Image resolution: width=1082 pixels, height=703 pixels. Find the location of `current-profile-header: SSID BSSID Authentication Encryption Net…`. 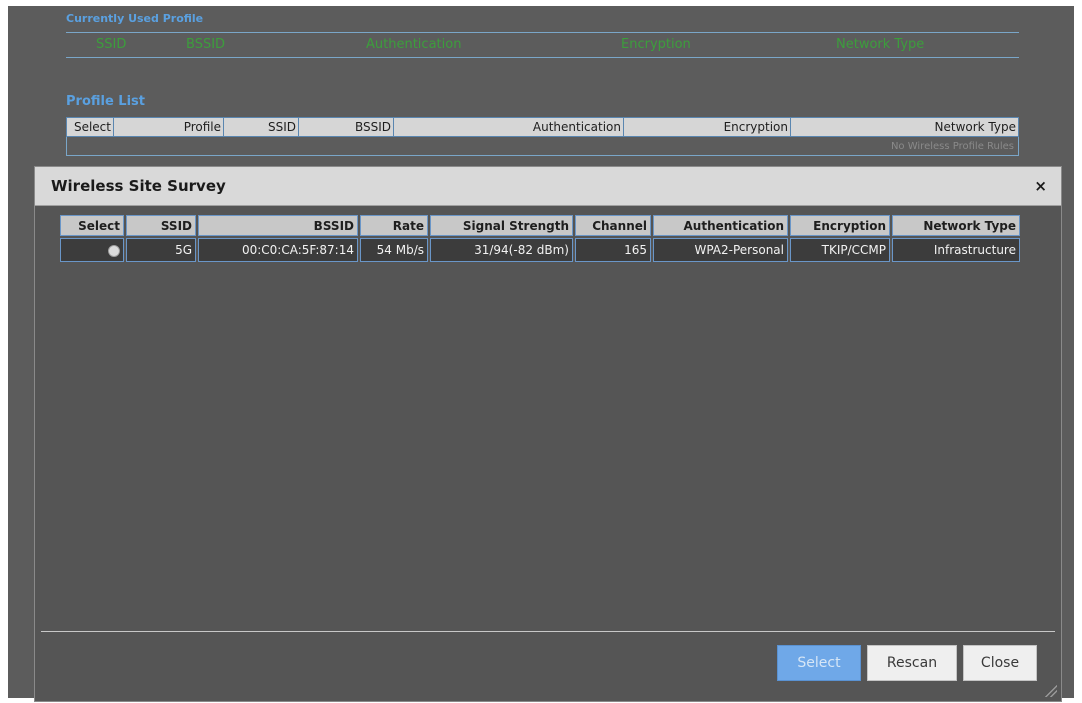

current-profile-header: SSID BSSID Authentication Encryption Net… is located at coordinates (542, 45).